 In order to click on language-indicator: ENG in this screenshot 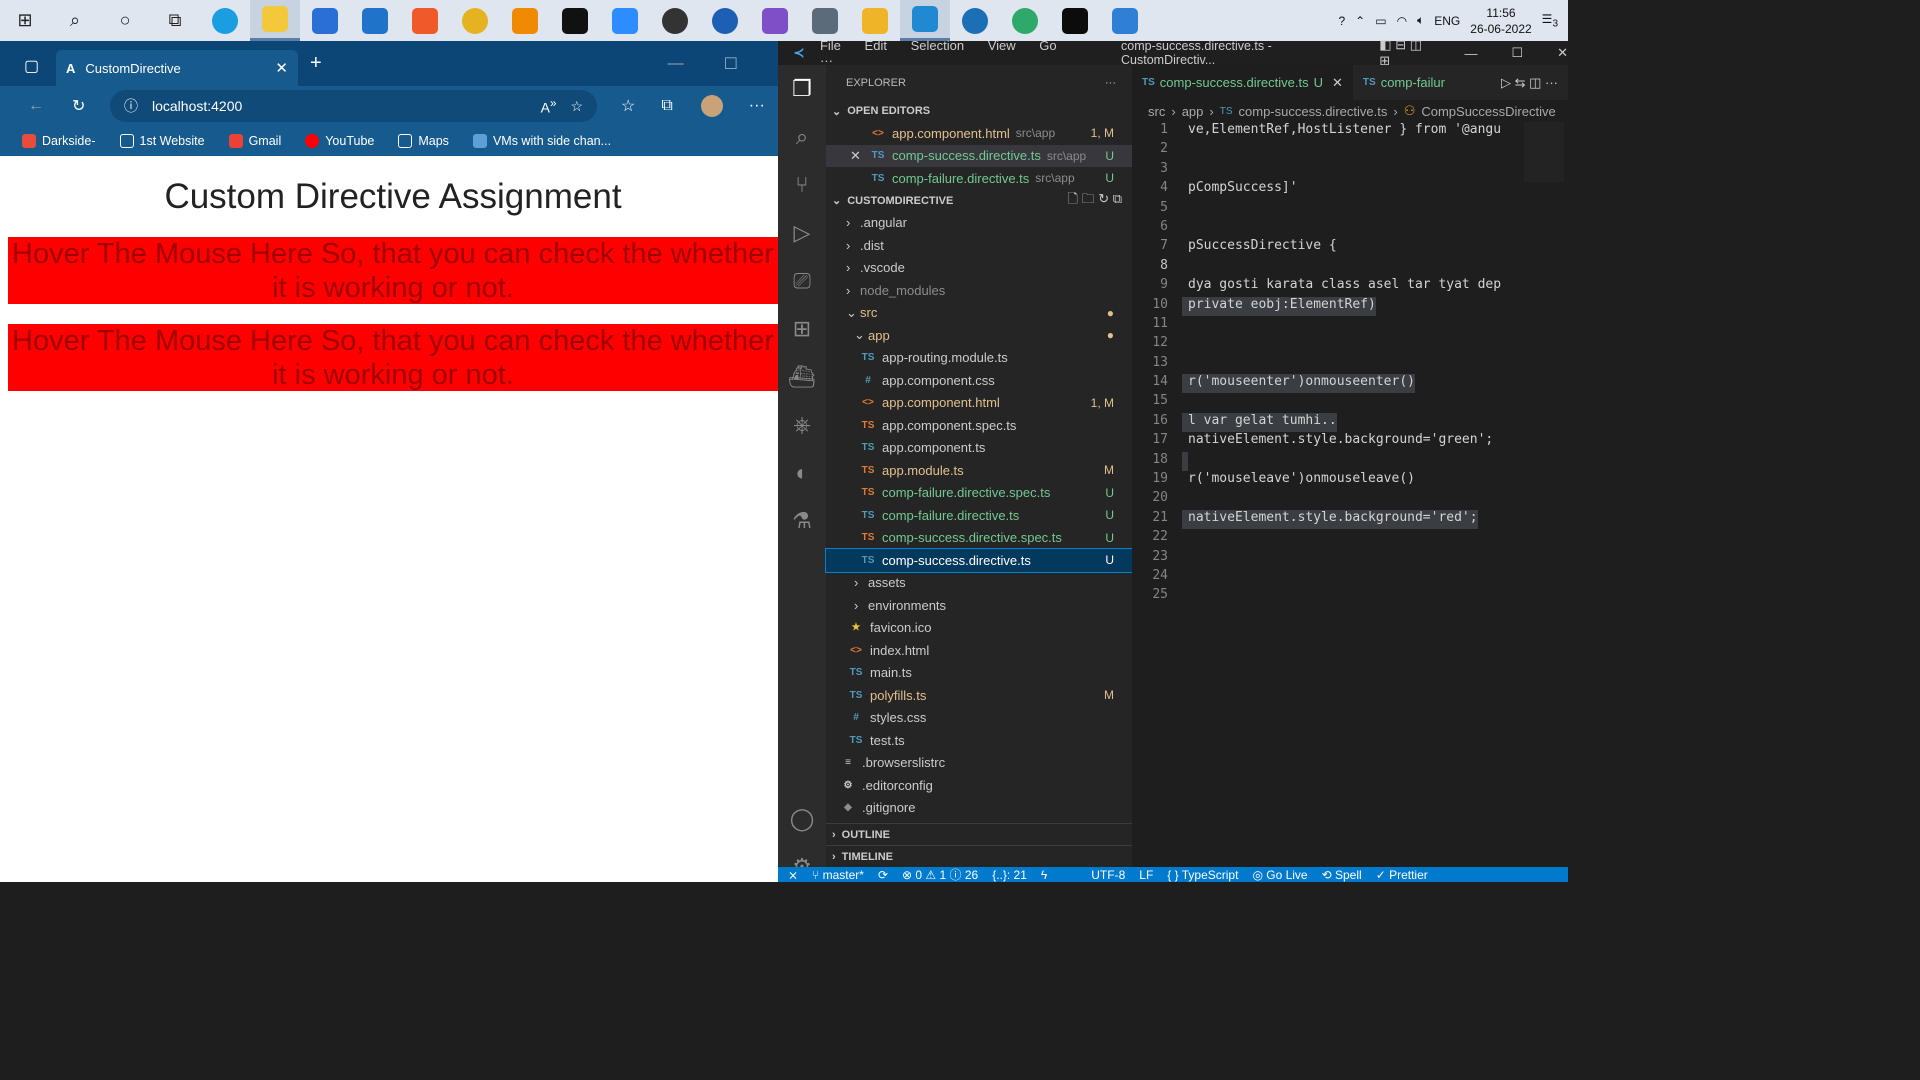, I will do `click(1447, 21)`.